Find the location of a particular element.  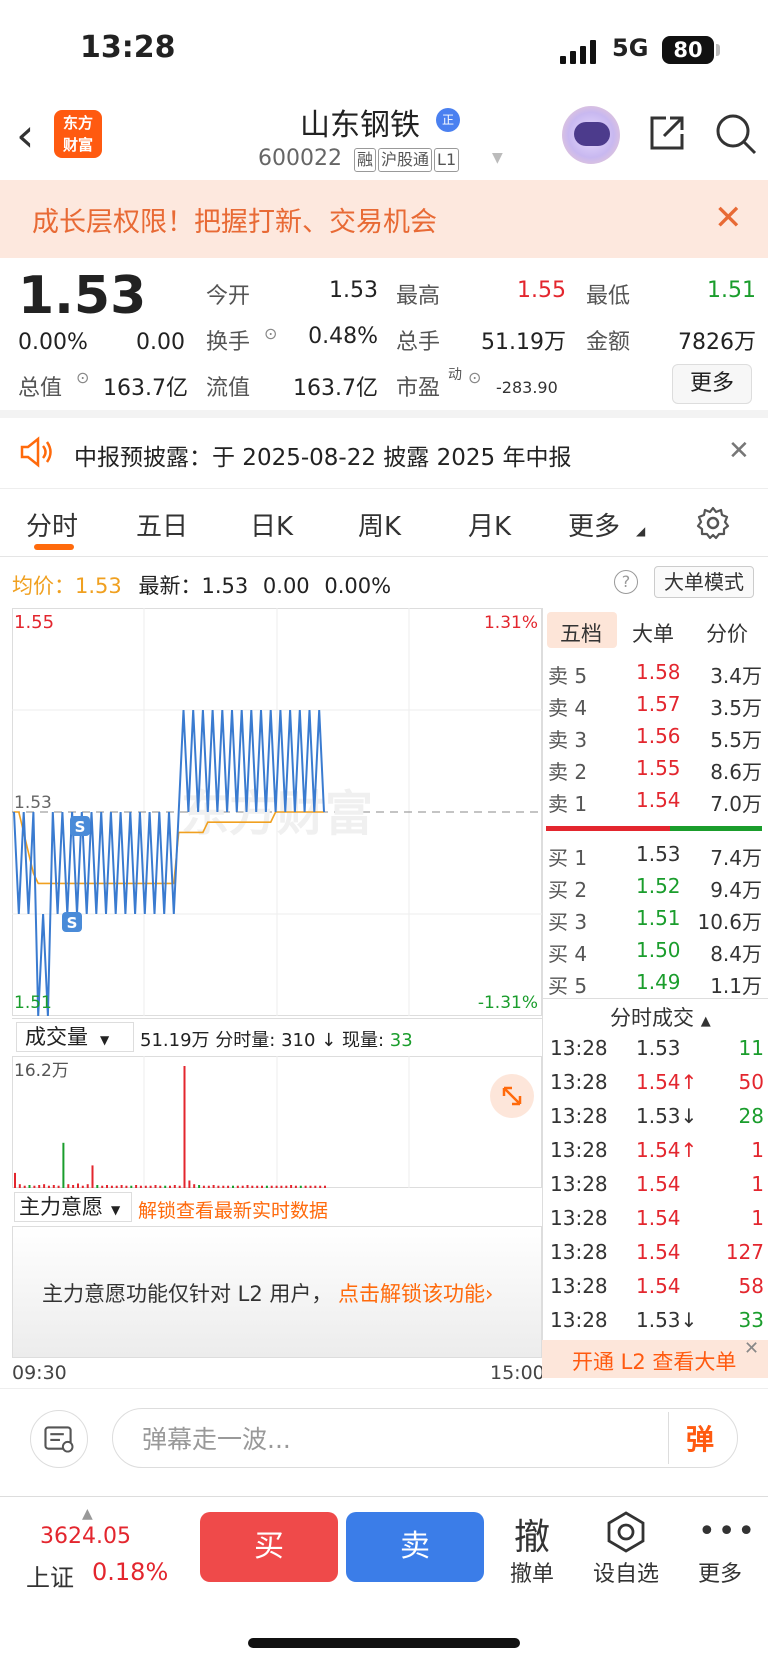

mktcap-label: 总值 is located at coordinates (40, 388).